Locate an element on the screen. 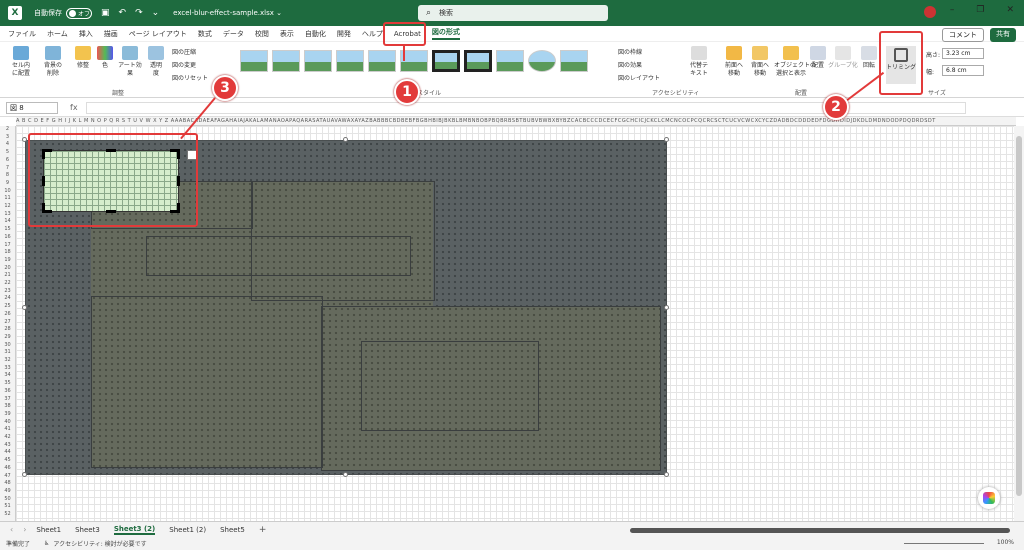  alt-text-button: 代替テ キスト is located at coordinates (699, 62).